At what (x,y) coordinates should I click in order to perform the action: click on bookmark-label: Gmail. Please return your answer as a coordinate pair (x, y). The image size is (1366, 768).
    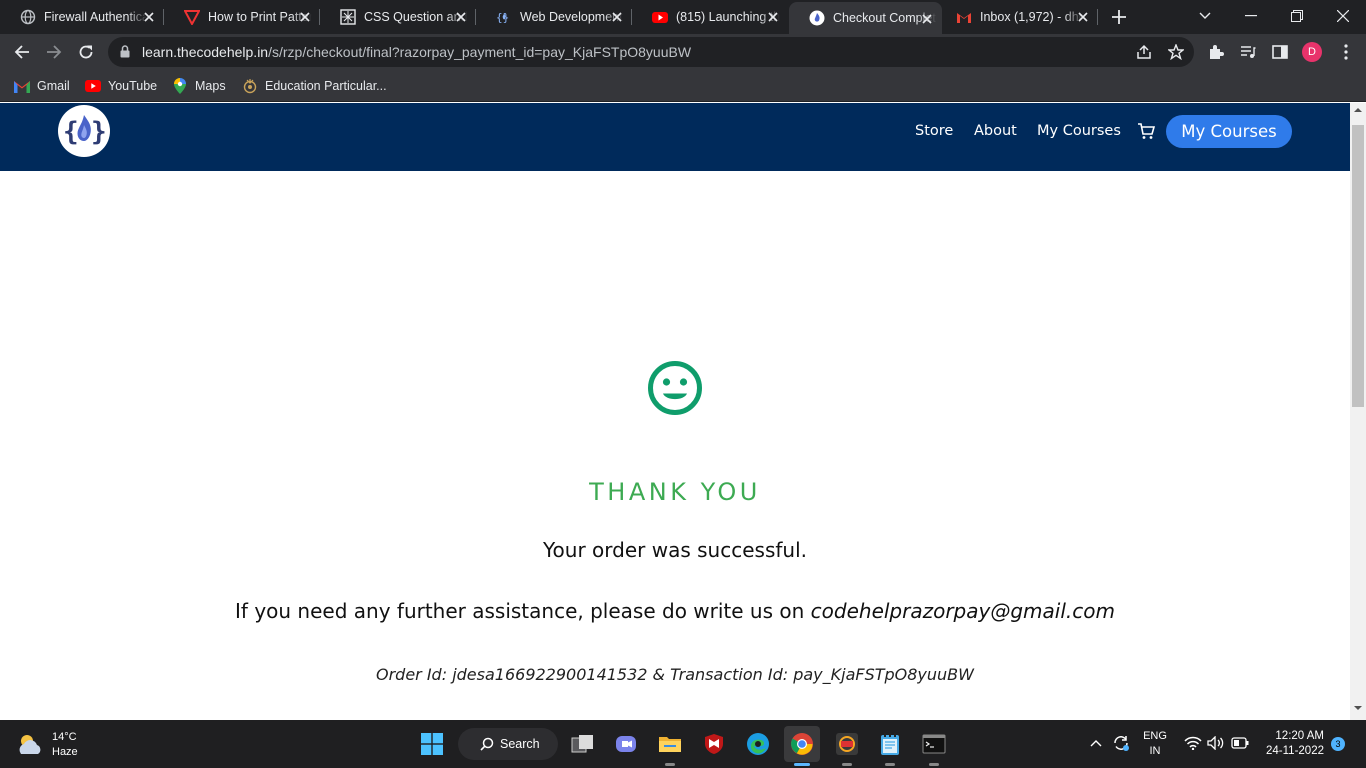
    Looking at the image, I should click on (53, 86).